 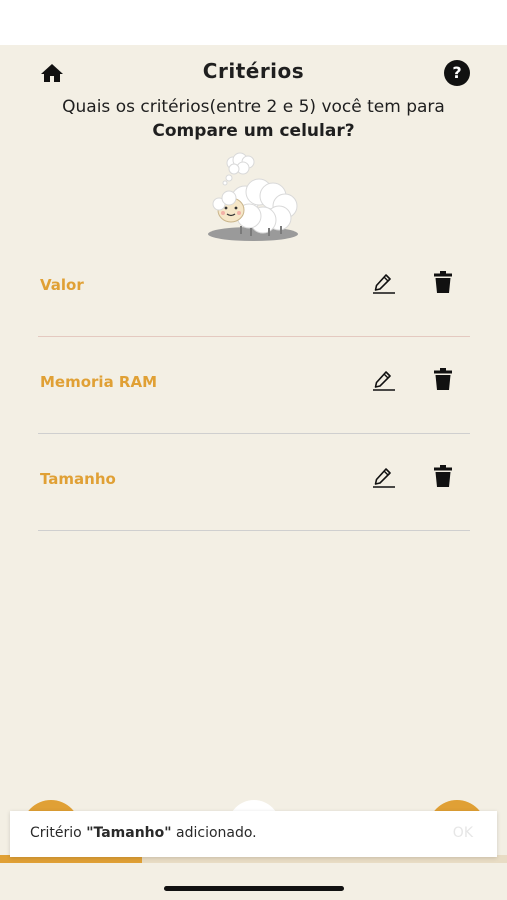 What do you see at coordinates (253, 131) in the screenshot?
I see `question-line2: Compare um celular?` at bounding box center [253, 131].